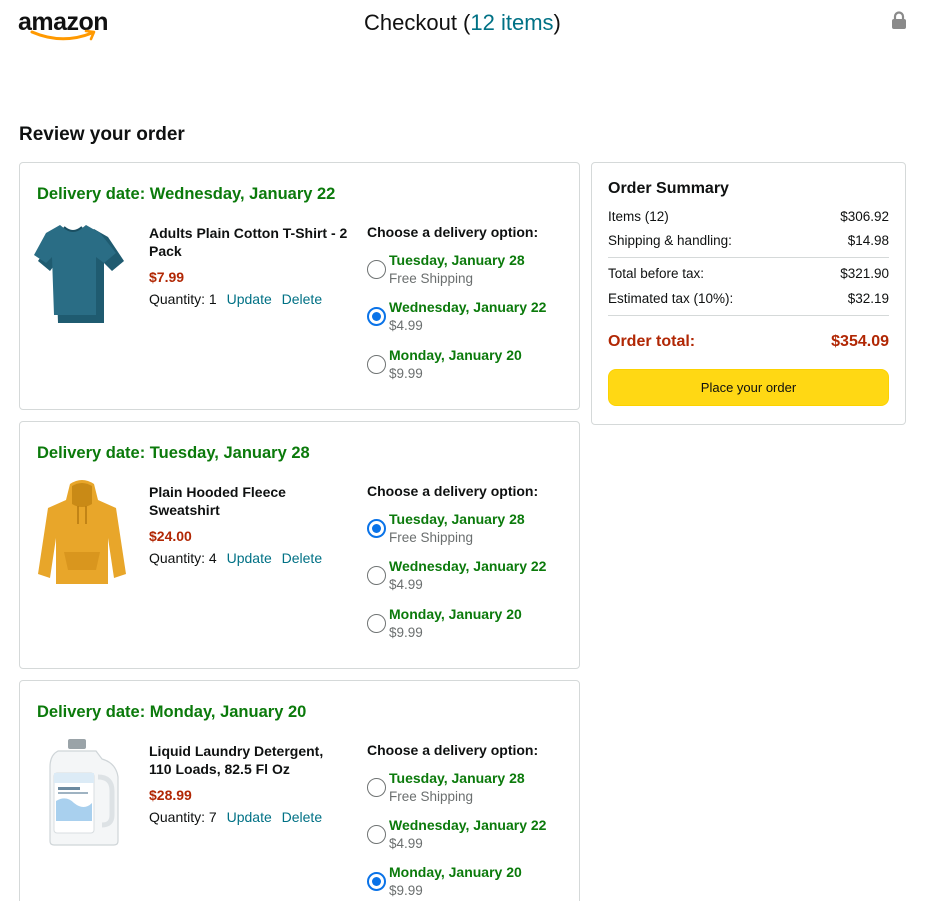  I want to click on product-title: Plain Hooded Fleece Sweatshirt, so click(249, 501).